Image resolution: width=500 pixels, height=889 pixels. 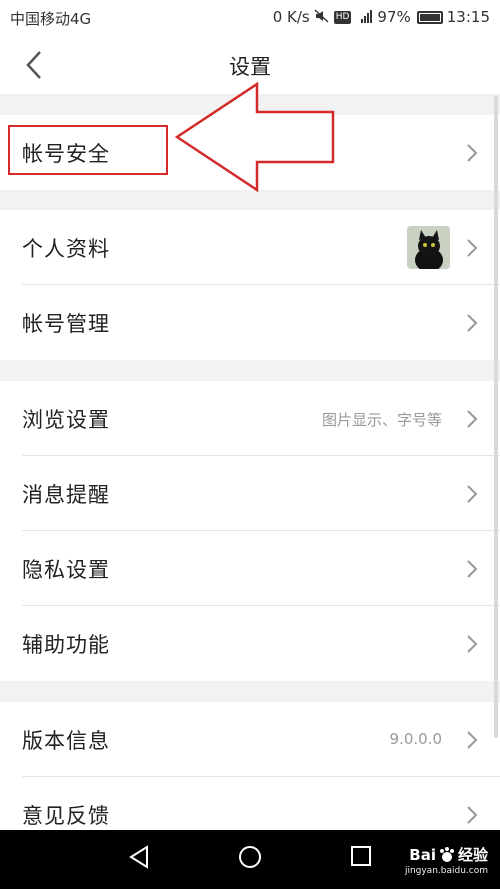 What do you see at coordinates (250, 739) in the screenshot?
I see `settings-row-version: 版本信息 9.0.0.0` at bounding box center [250, 739].